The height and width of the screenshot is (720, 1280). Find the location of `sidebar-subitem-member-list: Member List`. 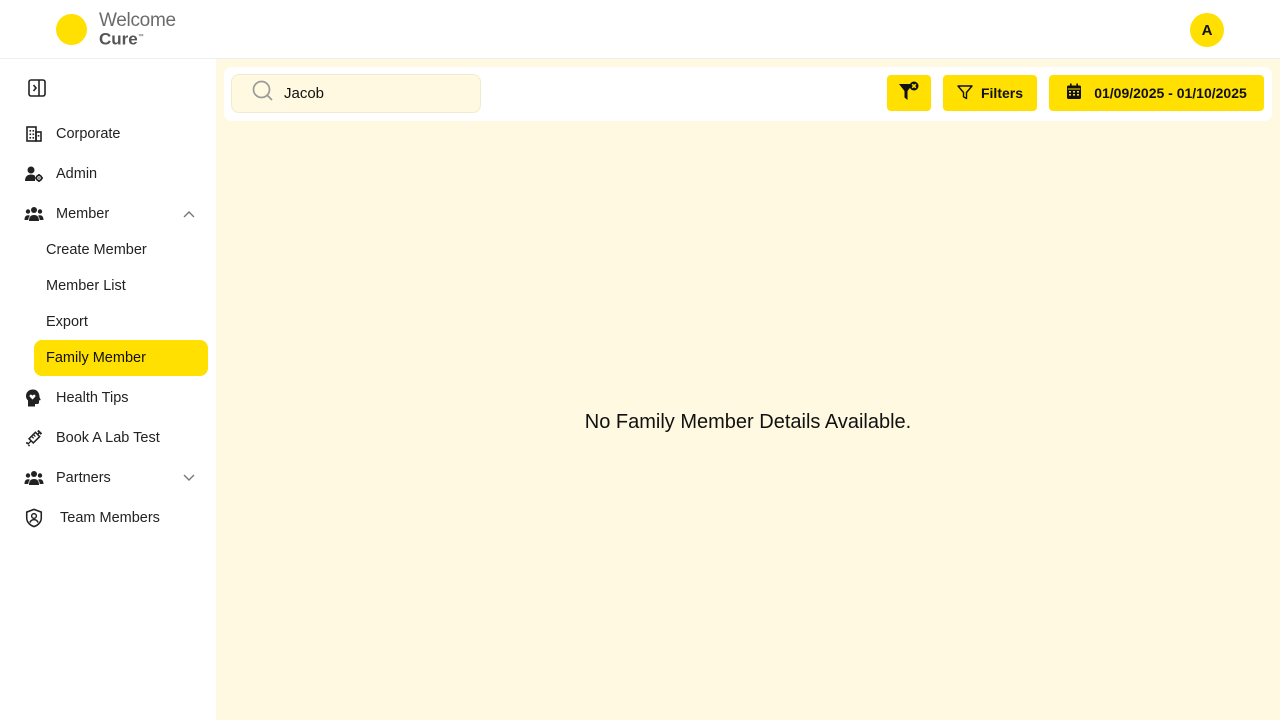

sidebar-subitem-member-list: Member List is located at coordinates (121, 286).